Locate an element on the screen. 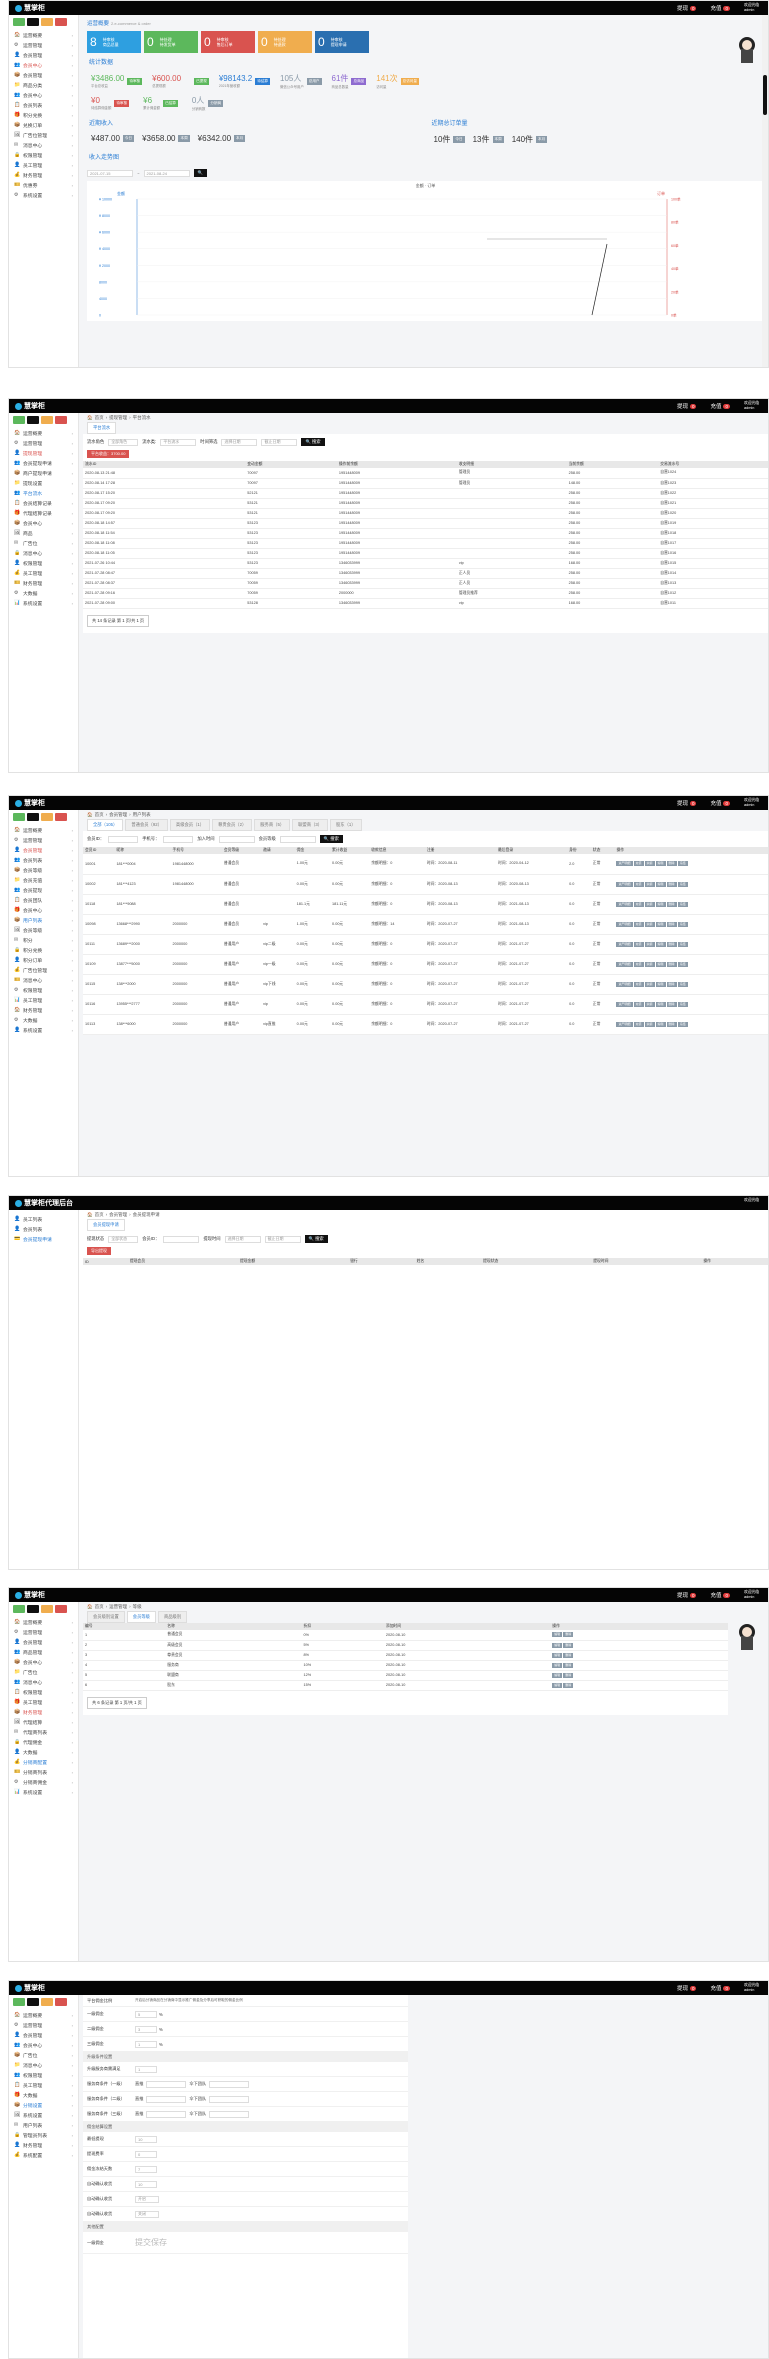 The height and width of the screenshot is (2359, 769). sidebar-item-3: 👥 会员列表 › is located at coordinates (43, 860).